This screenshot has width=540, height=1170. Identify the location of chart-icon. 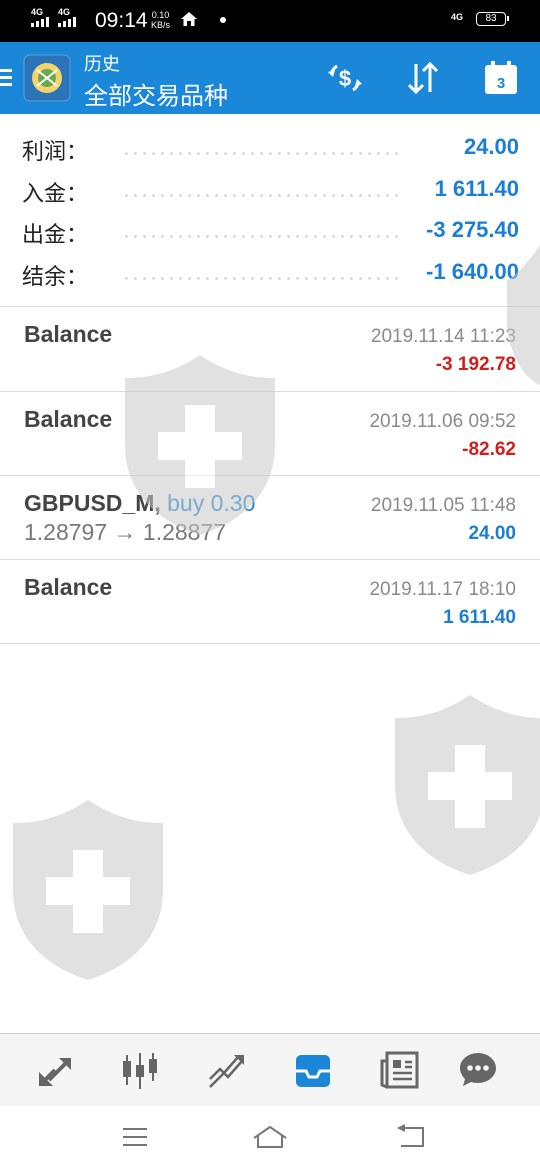
(140, 1071).